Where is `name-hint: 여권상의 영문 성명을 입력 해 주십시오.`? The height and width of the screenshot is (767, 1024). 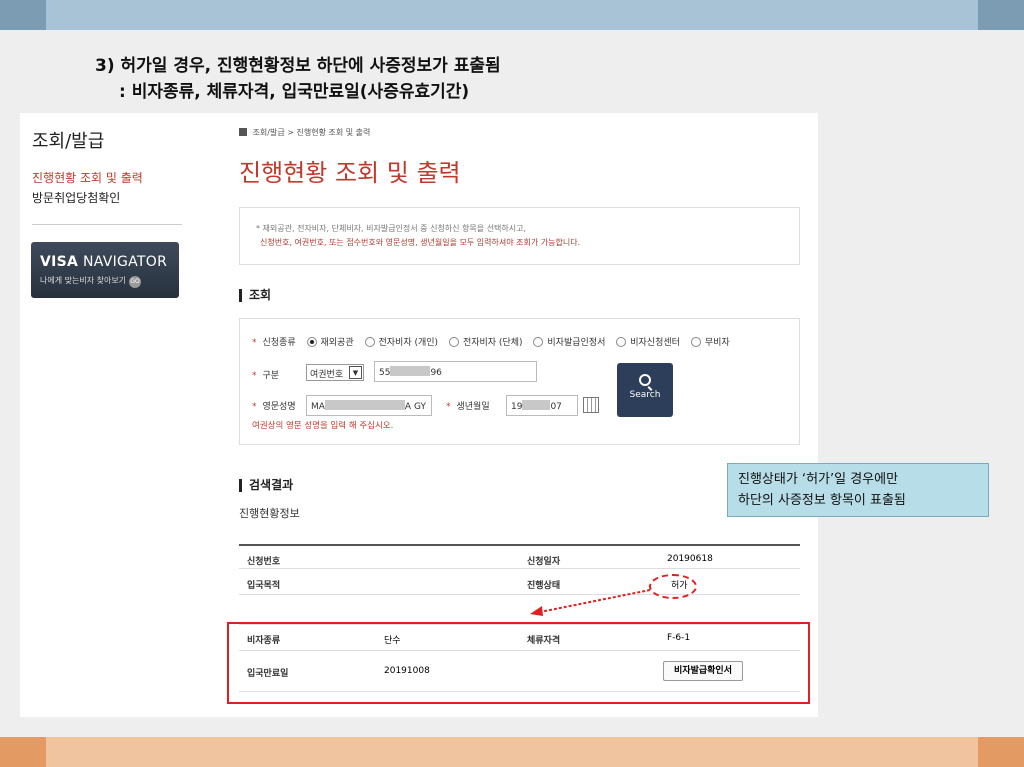 name-hint: 여권상의 영문 성명을 입력 해 주십시오. is located at coordinates (323, 426).